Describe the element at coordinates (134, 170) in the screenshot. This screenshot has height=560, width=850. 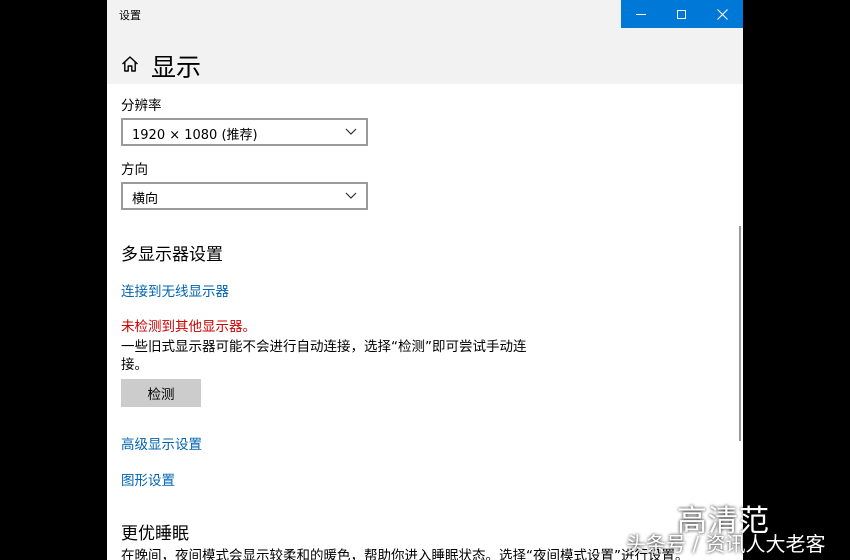
I see `orientation-label: 方向` at that location.